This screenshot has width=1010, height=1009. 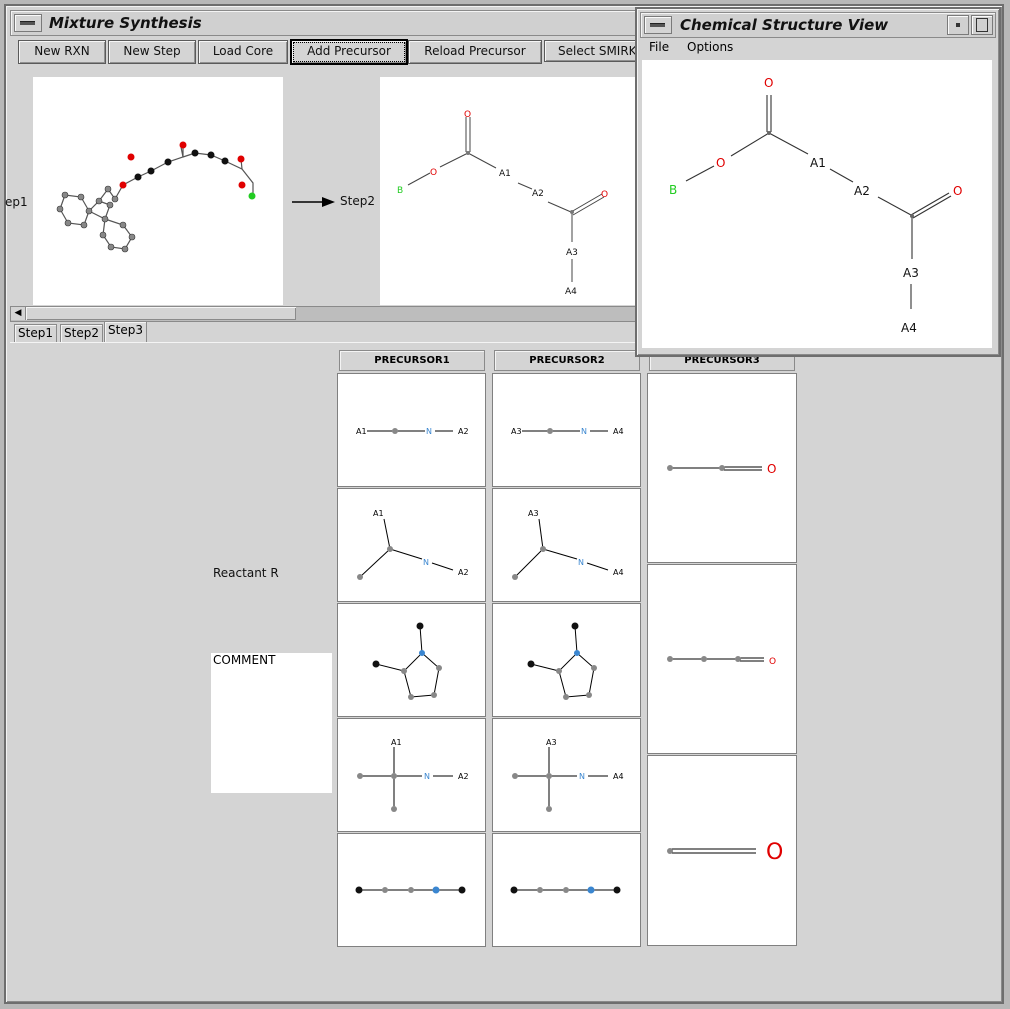 I want to click on p3c1-o: O, so click(x=771, y=469).